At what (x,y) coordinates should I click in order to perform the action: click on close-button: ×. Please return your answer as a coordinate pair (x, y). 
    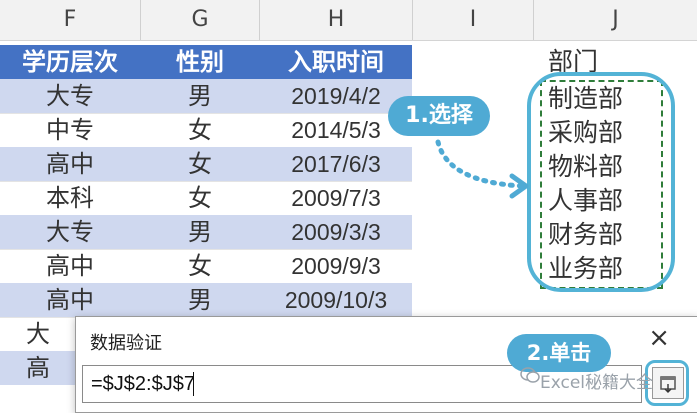
    Looking at the image, I should click on (659, 338).